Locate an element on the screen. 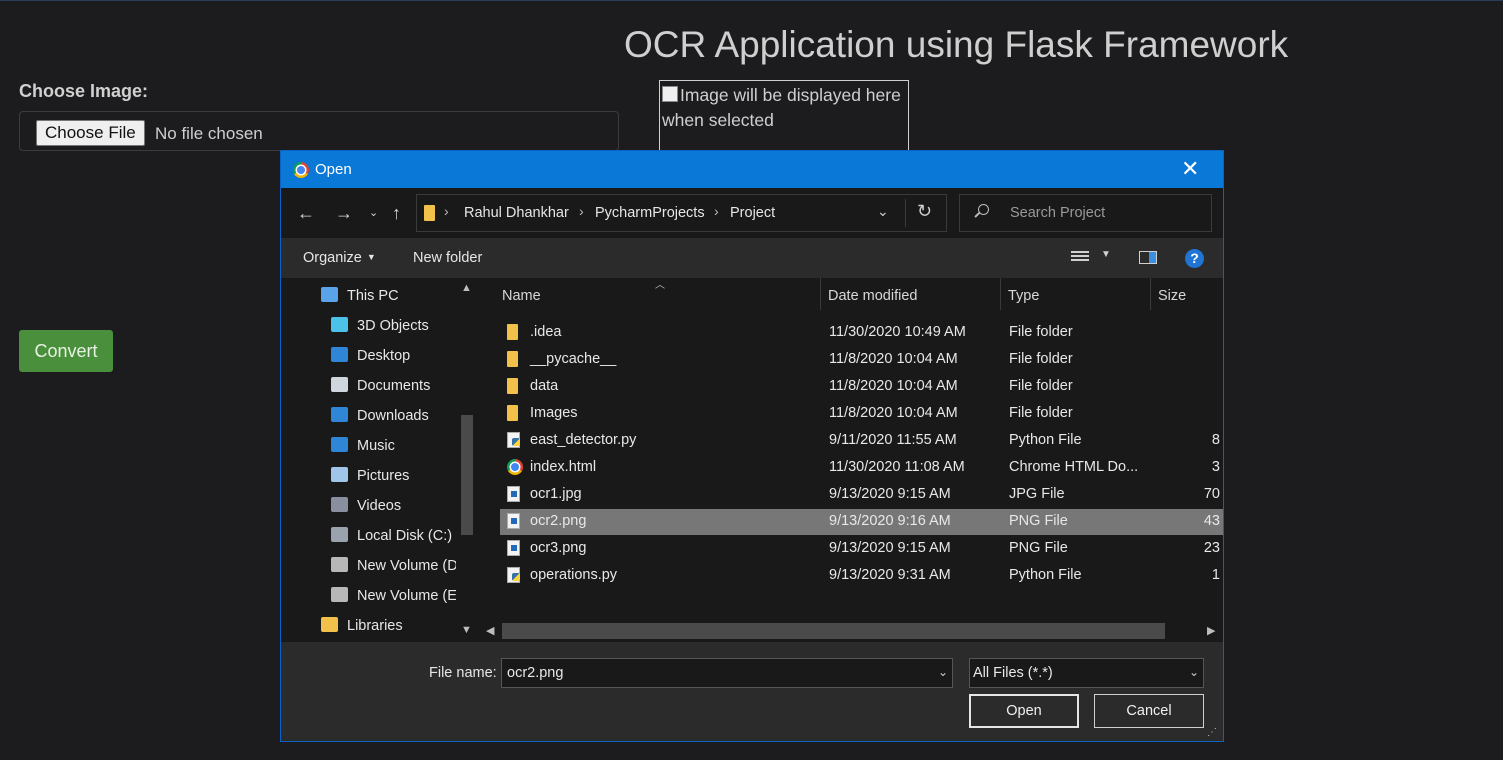 The height and width of the screenshot is (760, 1503). file-input-box: Choose File No file chosen is located at coordinates (319, 131).